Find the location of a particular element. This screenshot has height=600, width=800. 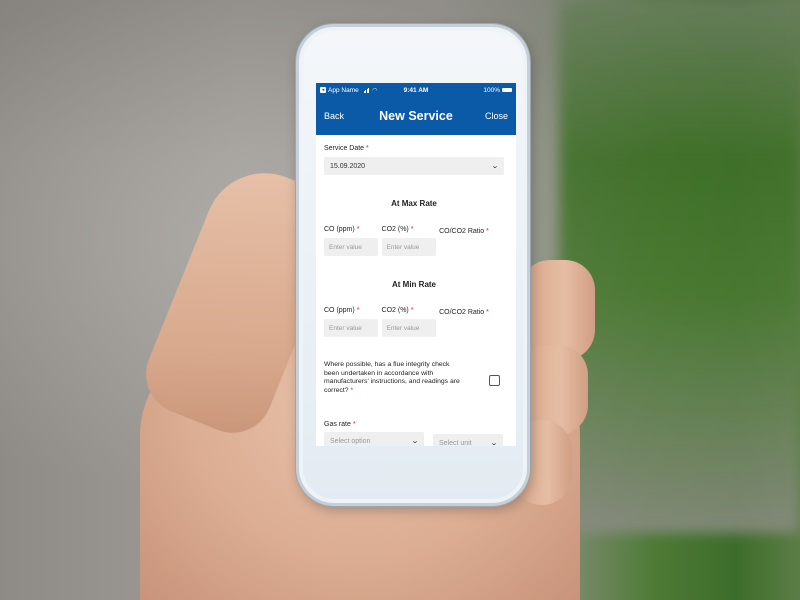

service-date-select: 15.09.2020 ⌄ is located at coordinates (414, 166).